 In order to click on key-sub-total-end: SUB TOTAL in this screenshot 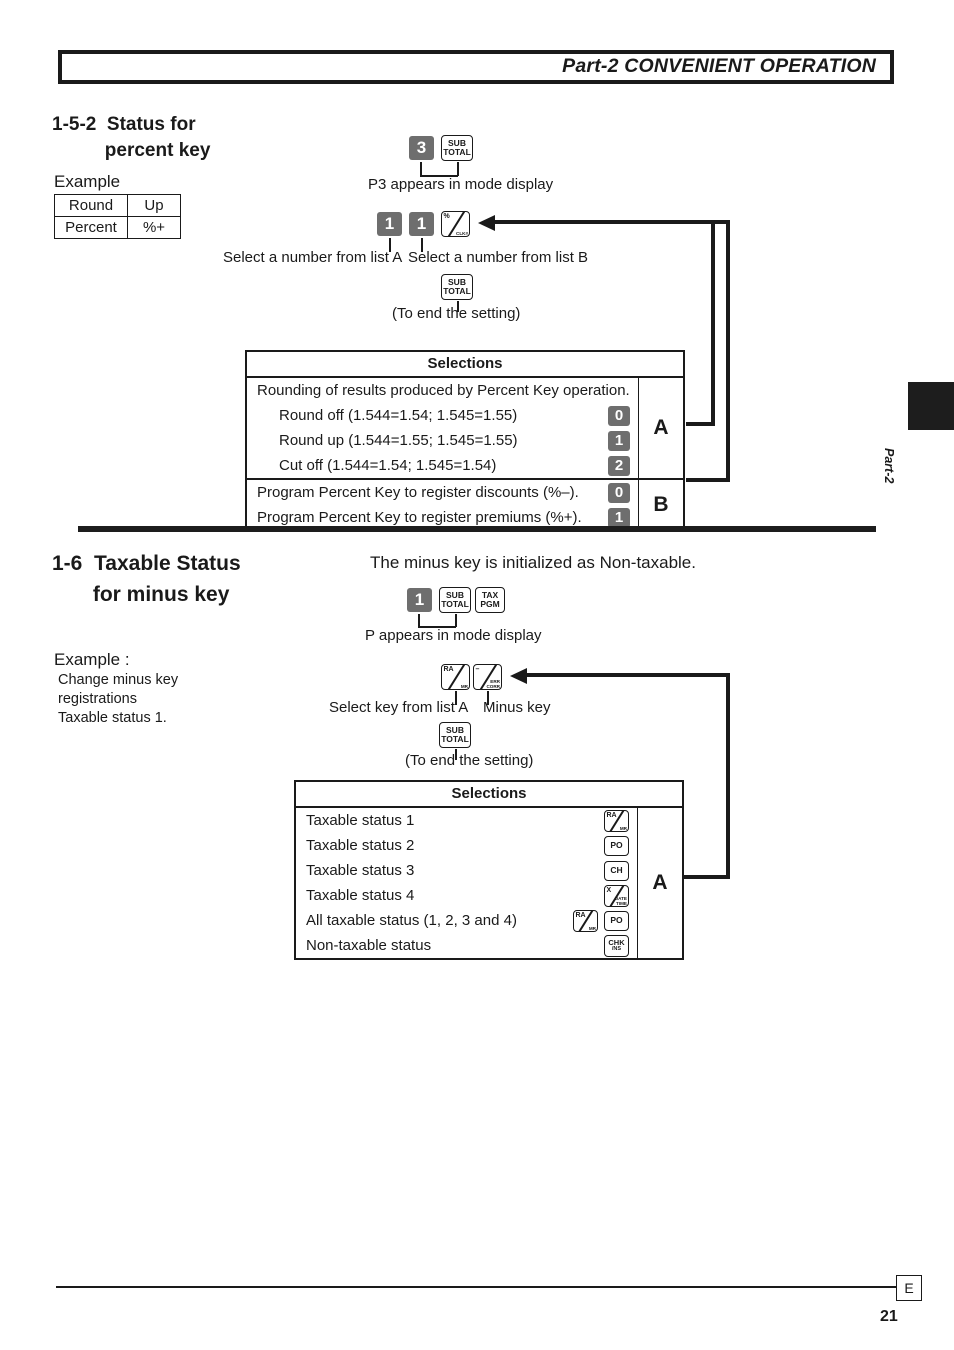, I will do `click(457, 287)`.